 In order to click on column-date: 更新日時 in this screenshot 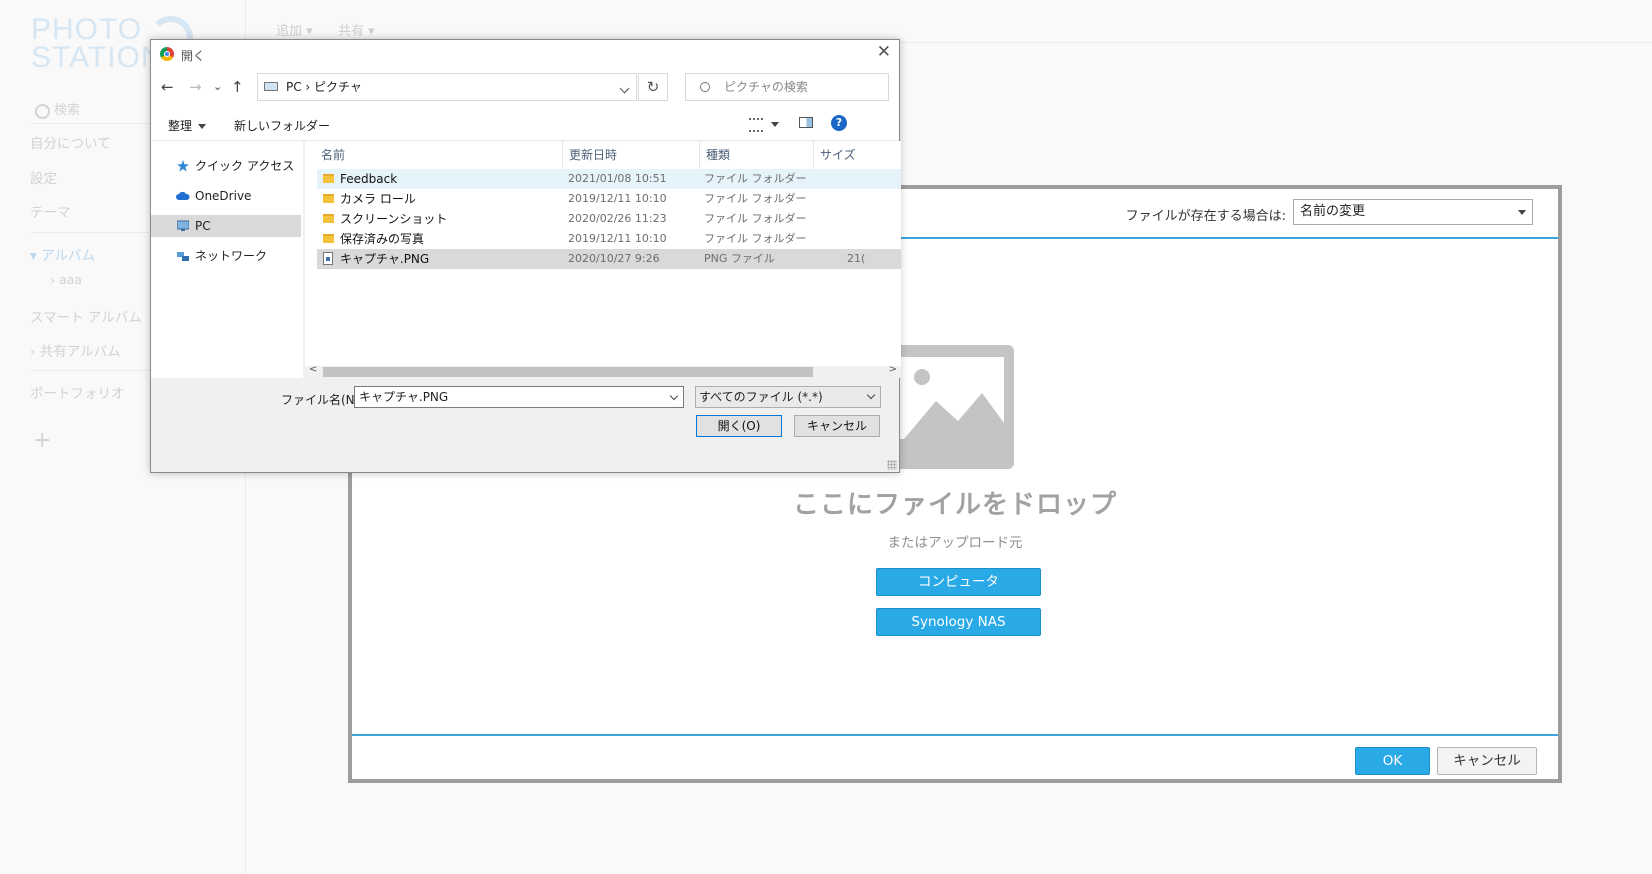, I will do `click(631, 155)`.